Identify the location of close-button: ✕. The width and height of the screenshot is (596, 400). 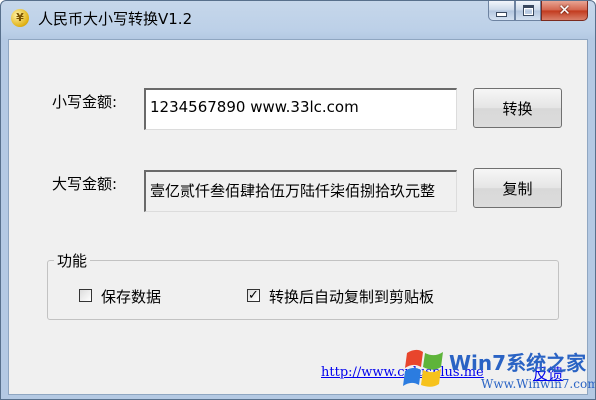
(564, 11).